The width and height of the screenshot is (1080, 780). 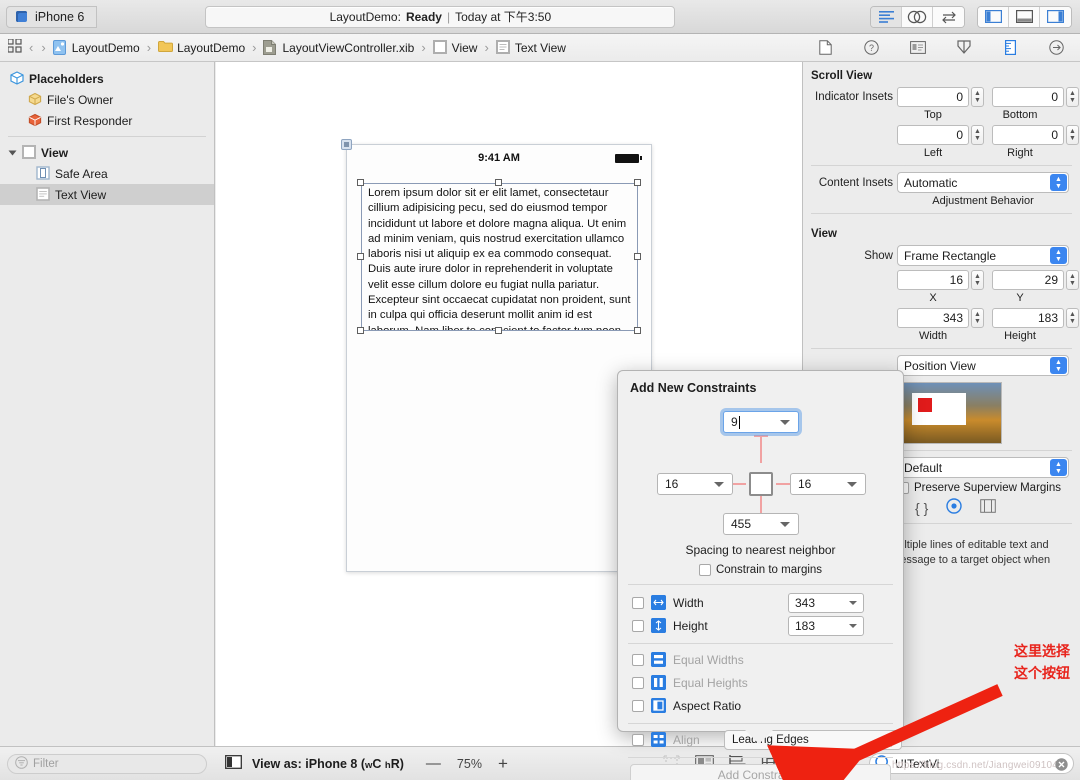 What do you see at coordinates (704, 570) in the screenshot?
I see `constrain-margins-checkbox` at bounding box center [704, 570].